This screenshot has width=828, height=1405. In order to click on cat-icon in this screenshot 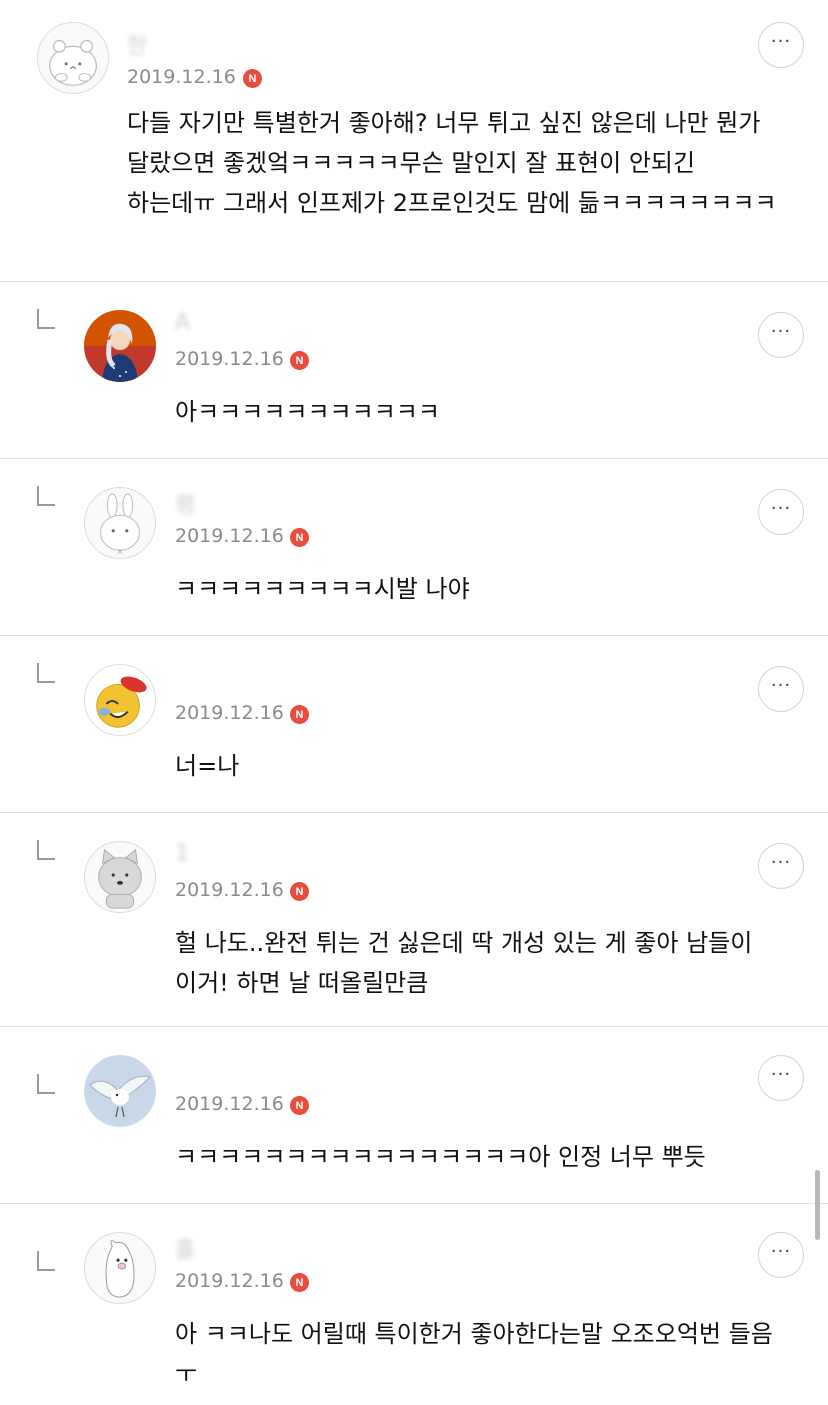, I will do `click(120, 877)`.